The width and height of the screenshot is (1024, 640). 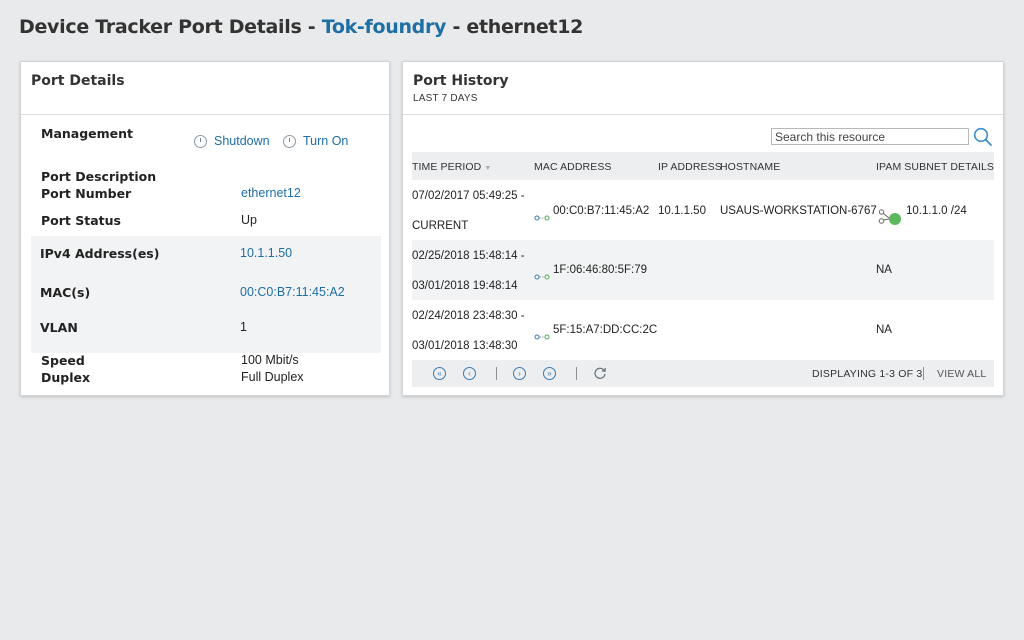 I want to click on time-start: 07/02/2017 05:49:25 -, so click(x=468, y=196).